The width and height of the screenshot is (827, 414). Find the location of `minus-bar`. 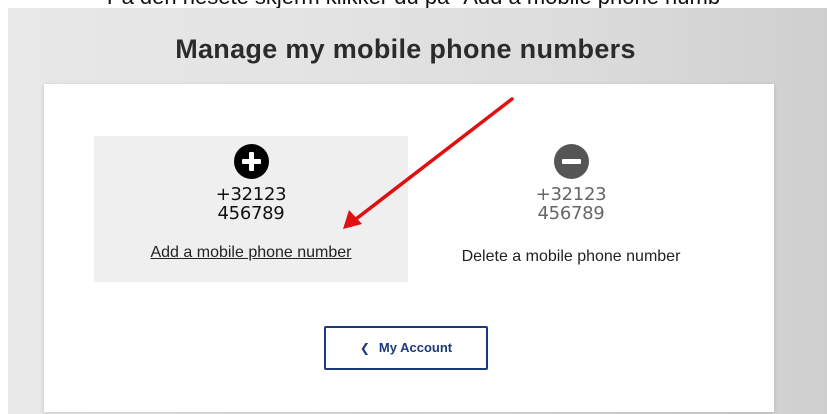

minus-bar is located at coordinates (571, 161).